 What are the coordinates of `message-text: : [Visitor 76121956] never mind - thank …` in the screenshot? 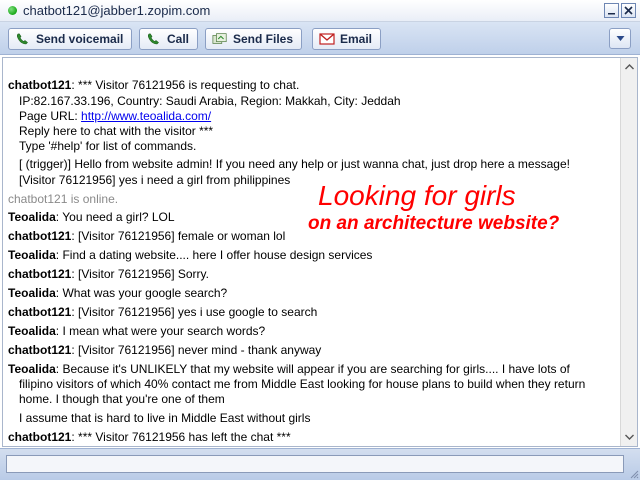 It's located at (196, 350).